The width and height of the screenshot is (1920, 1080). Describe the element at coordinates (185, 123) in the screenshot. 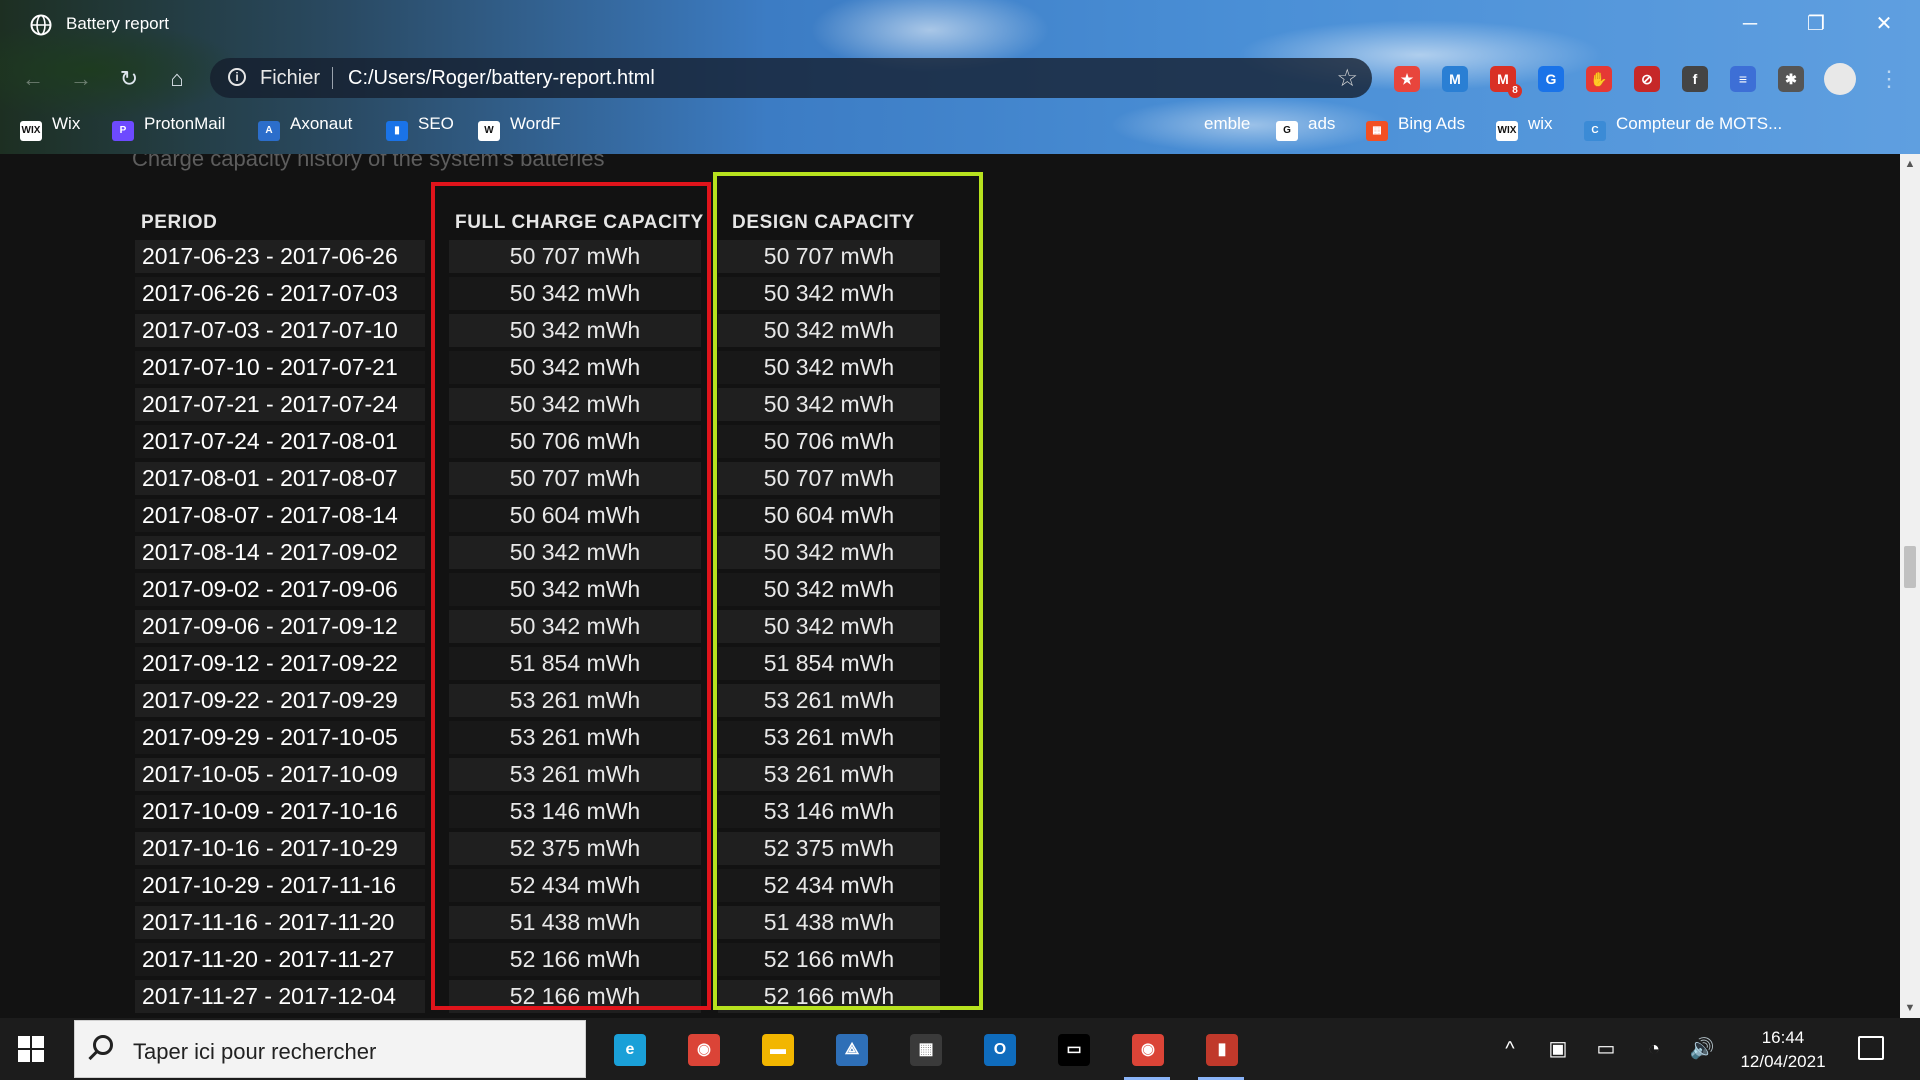

I see `bookmark-label: ProtonMail` at that location.